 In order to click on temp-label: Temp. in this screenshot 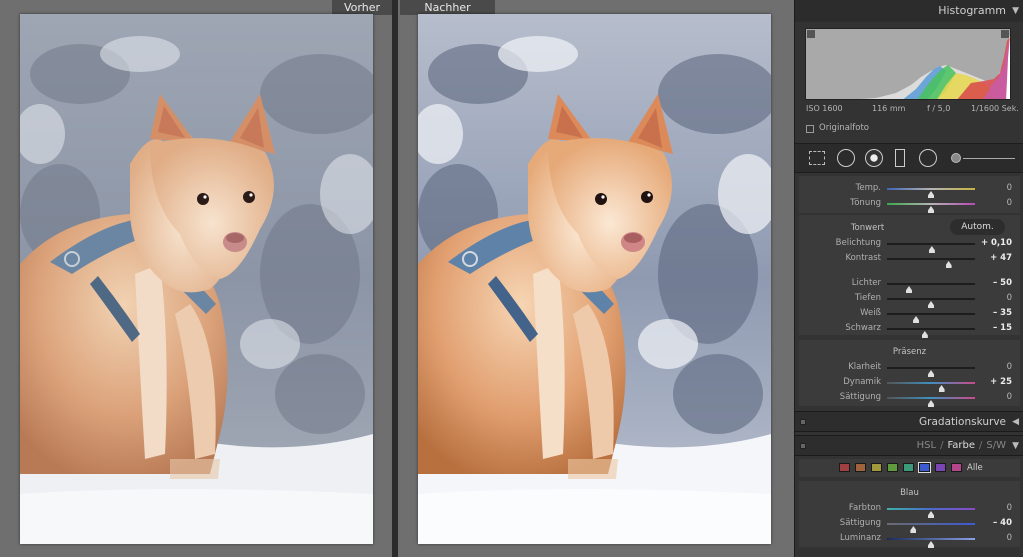, I will do `click(868, 188)`.